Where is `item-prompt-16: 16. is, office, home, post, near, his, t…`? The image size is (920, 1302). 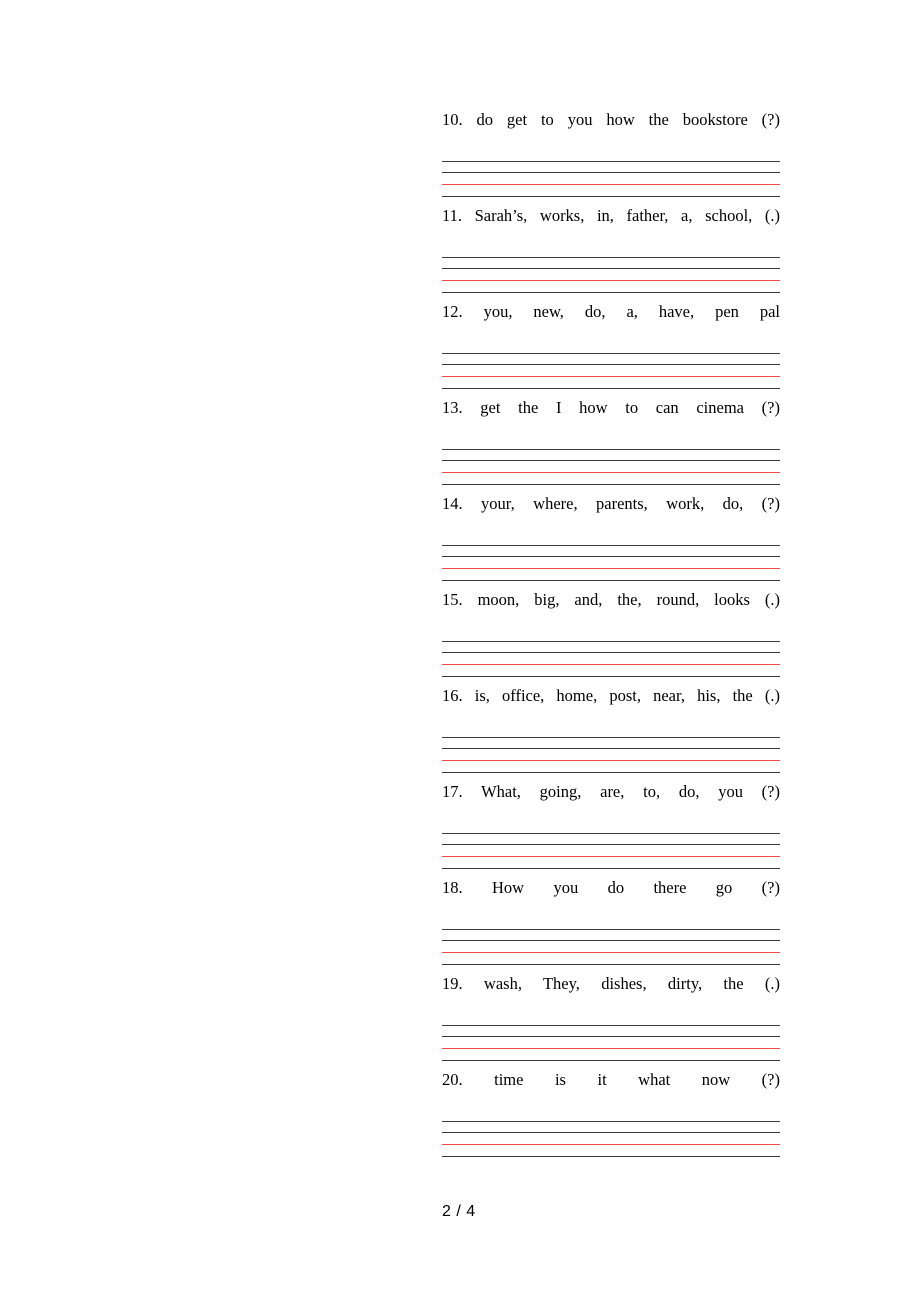
item-prompt-16: 16. is, office, home, post, near, his, t… is located at coordinates (611, 695).